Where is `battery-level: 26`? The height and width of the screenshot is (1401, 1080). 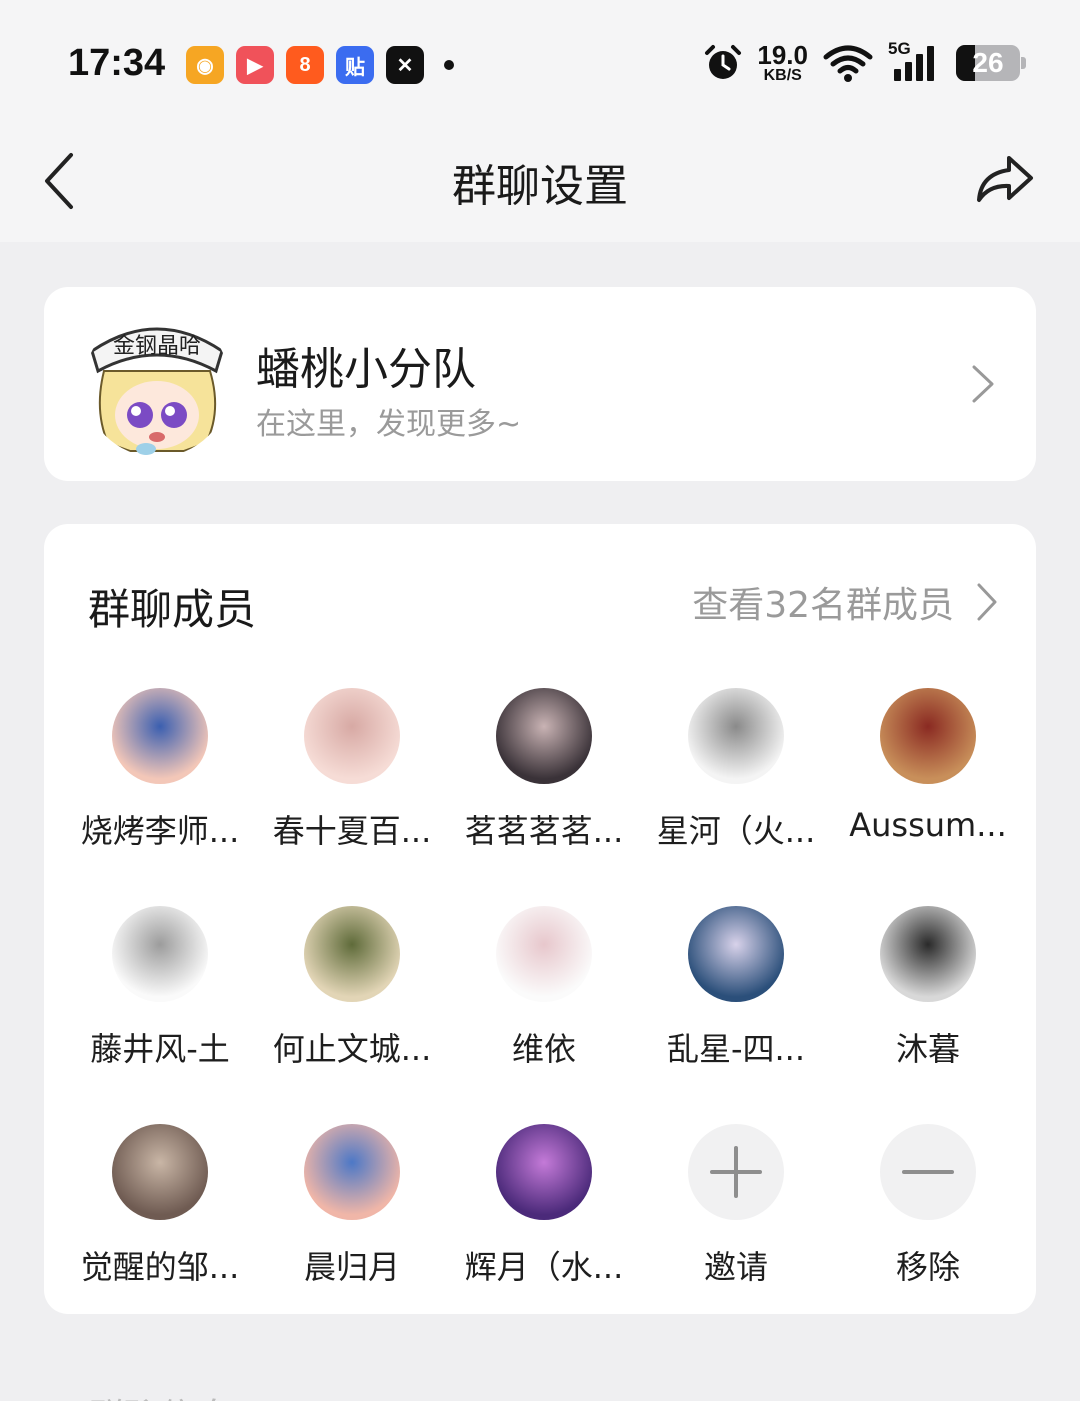
battery-level: 26 is located at coordinates (988, 62).